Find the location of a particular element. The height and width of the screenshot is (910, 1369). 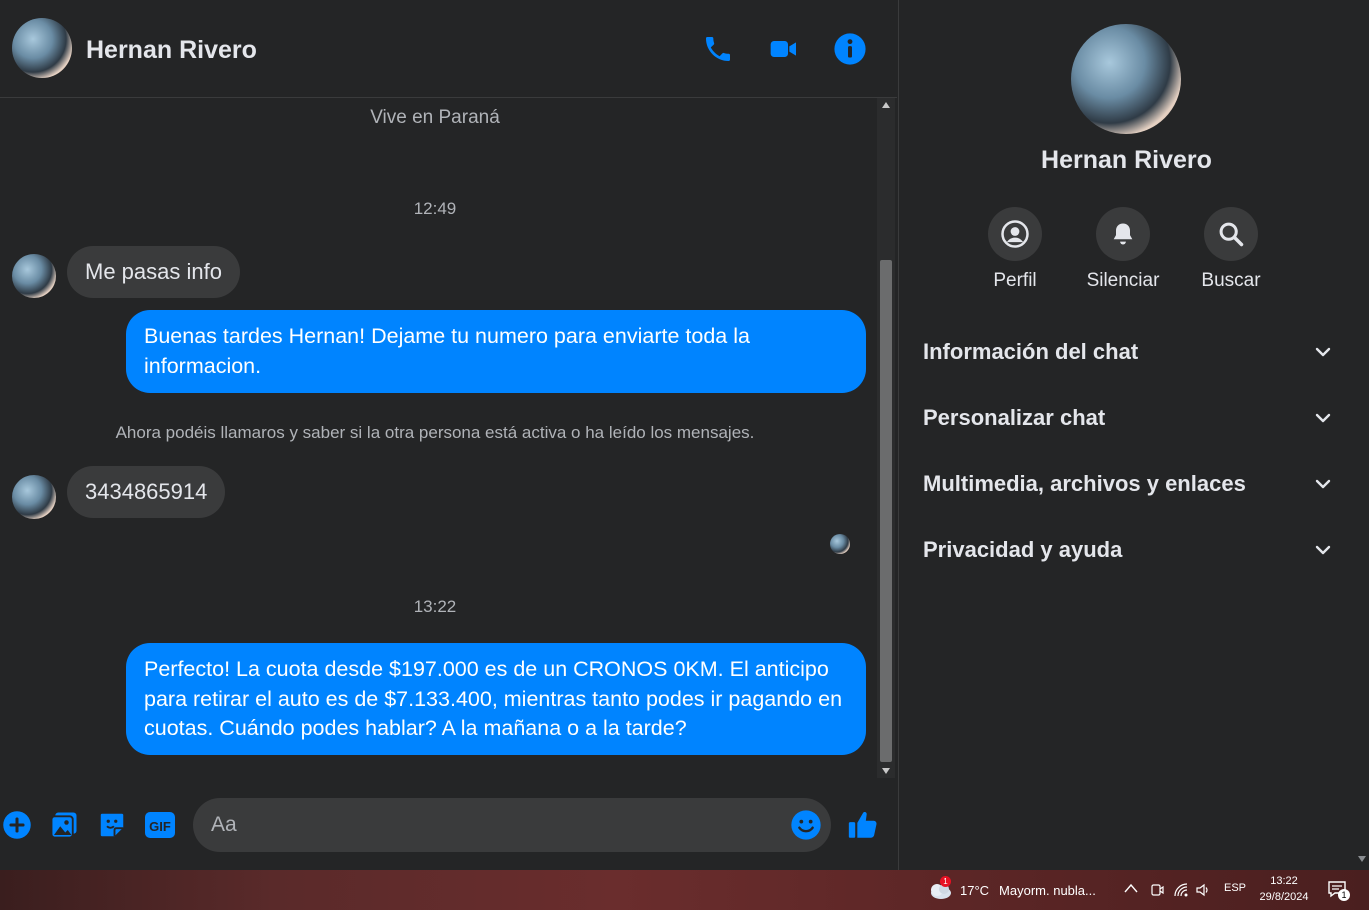

wifi-icon is located at coordinates (1181, 890).